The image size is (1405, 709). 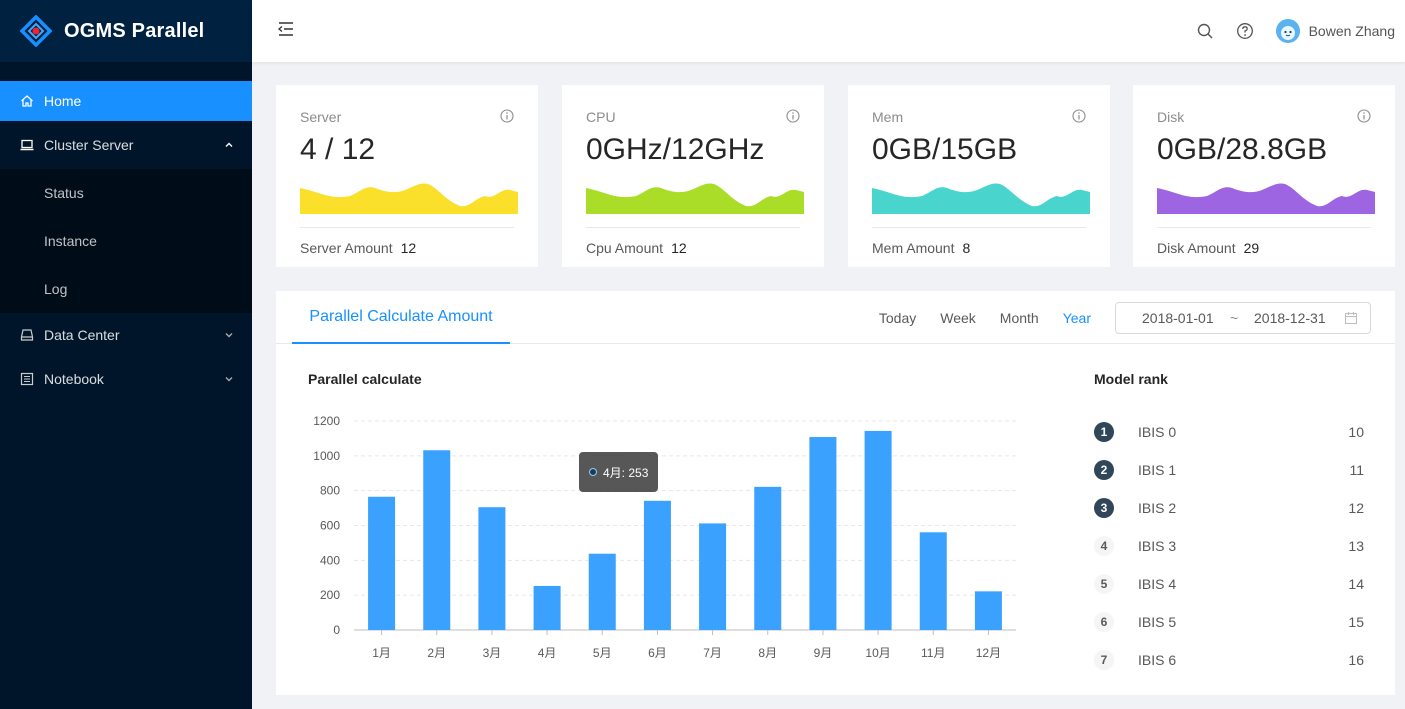 What do you see at coordinates (1356, 546) in the screenshot?
I see `rank-value: 13` at bounding box center [1356, 546].